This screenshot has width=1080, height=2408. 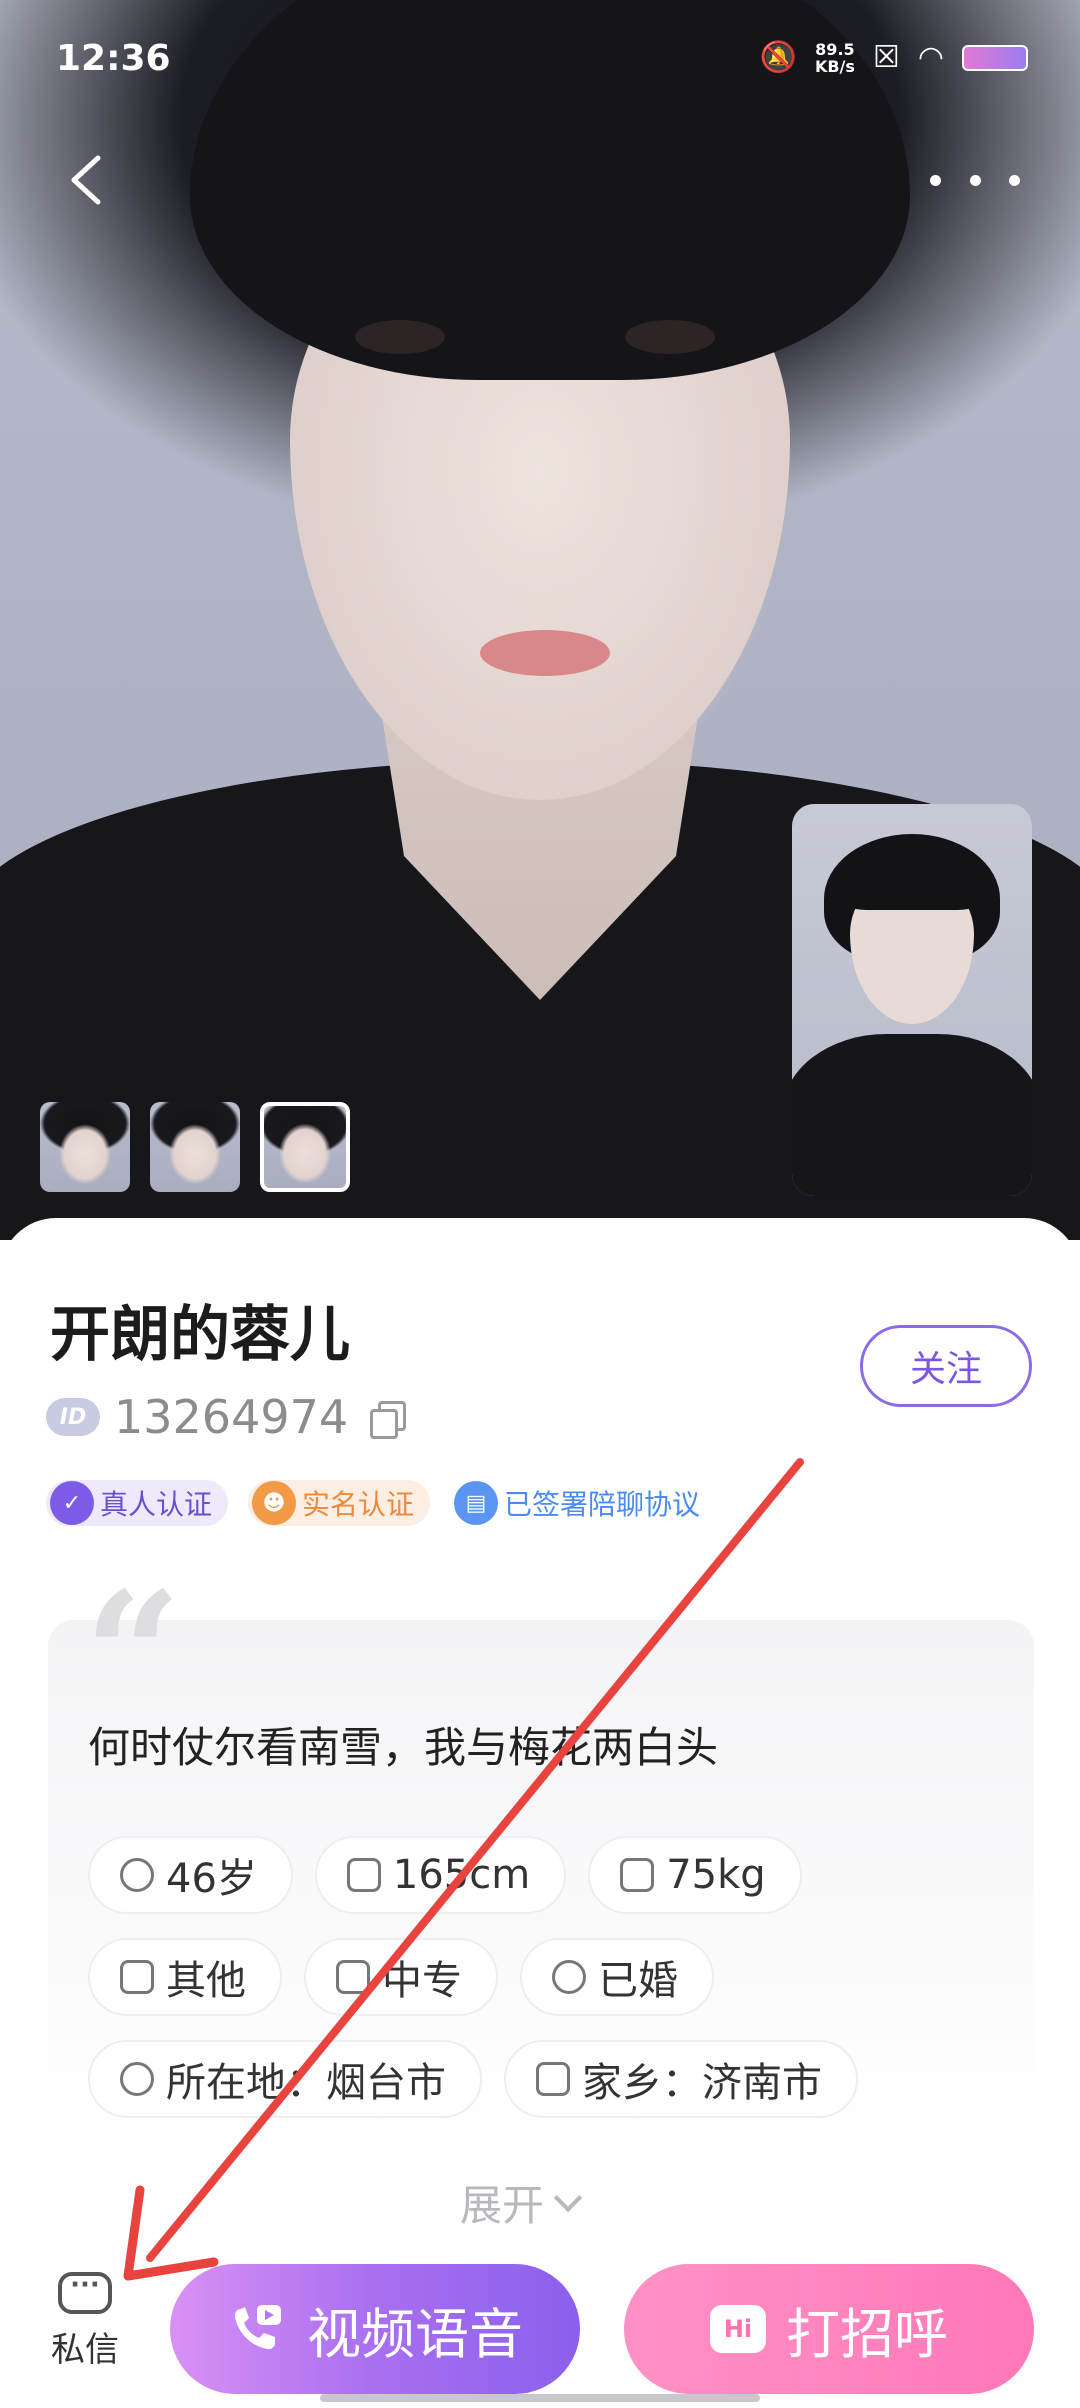 I want to click on monitor-icon, so click(x=137, y=1977).